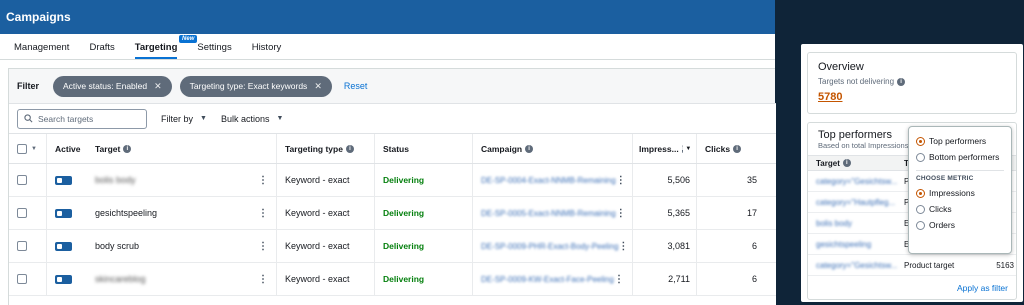  I want to click on header-status: Status, so click(424, 148).